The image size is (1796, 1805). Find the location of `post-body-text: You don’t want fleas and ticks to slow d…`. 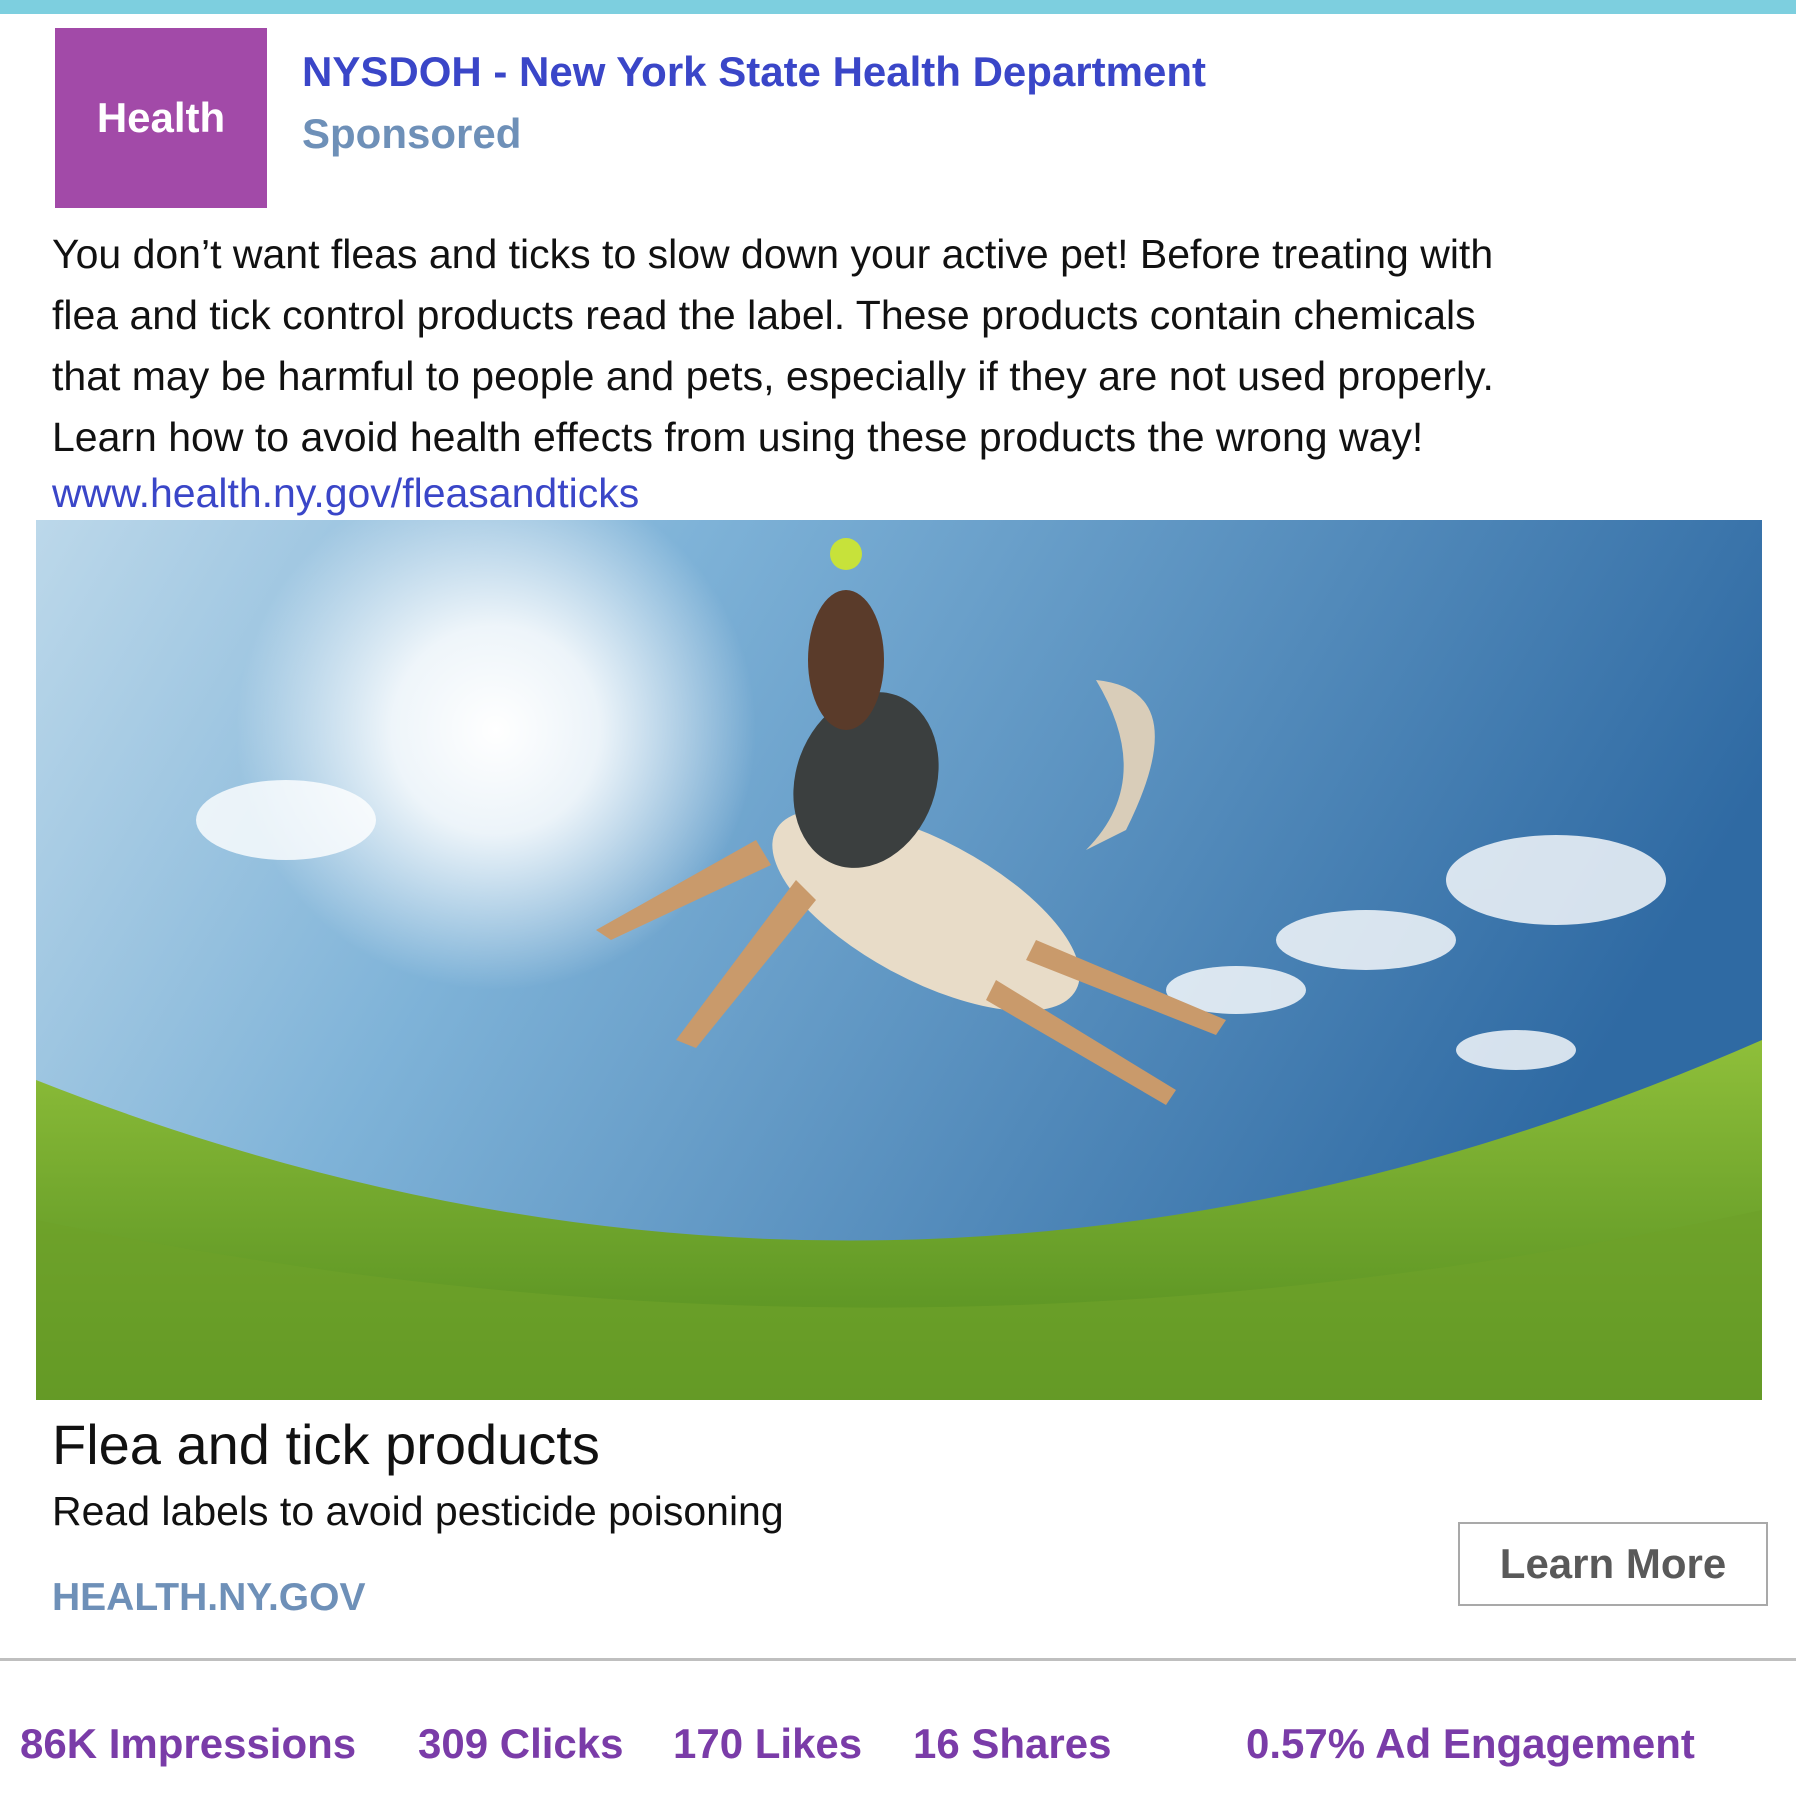

post-body-text: You don’t want fleas and ticks to slow d… is located at coordinates (902, 346).